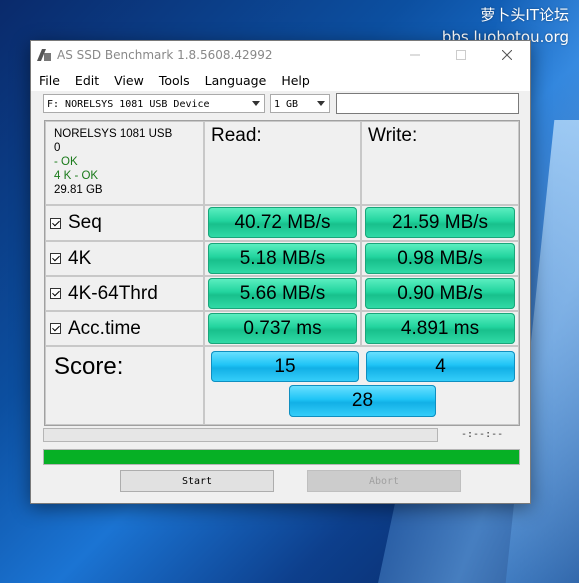 This screenshot has height=583, width=579. What do you see at coordinates (57, 148) in the screenshot?
I see `device-info-line2: 0` at bounding box center [57, 148].